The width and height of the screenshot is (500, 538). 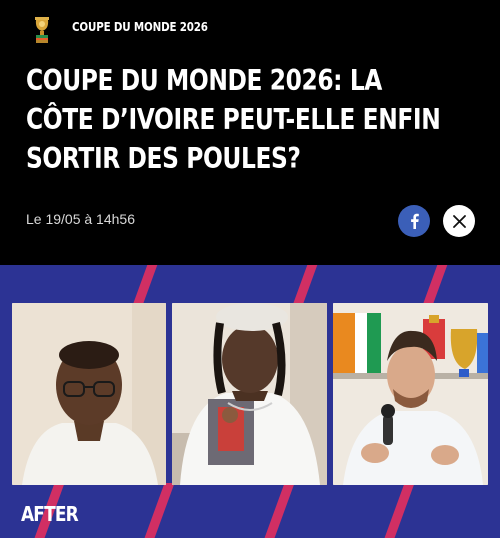 I want to click on guest-left-image, so click(x=89, y=394).